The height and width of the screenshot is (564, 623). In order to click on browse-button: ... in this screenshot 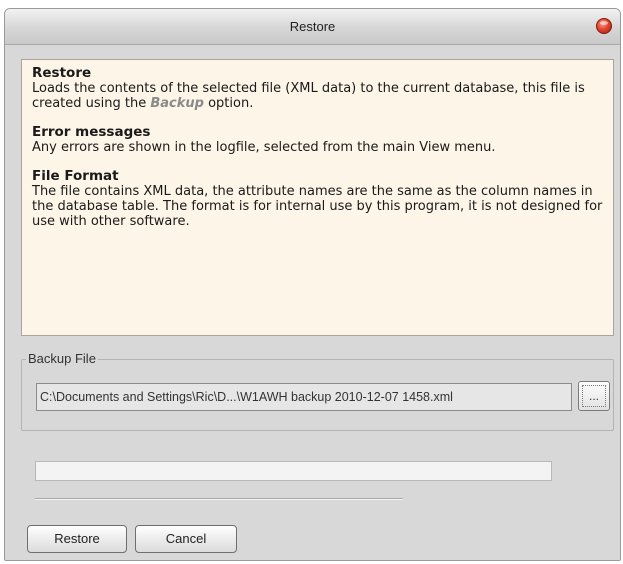, I will do `click(594, 396)`.